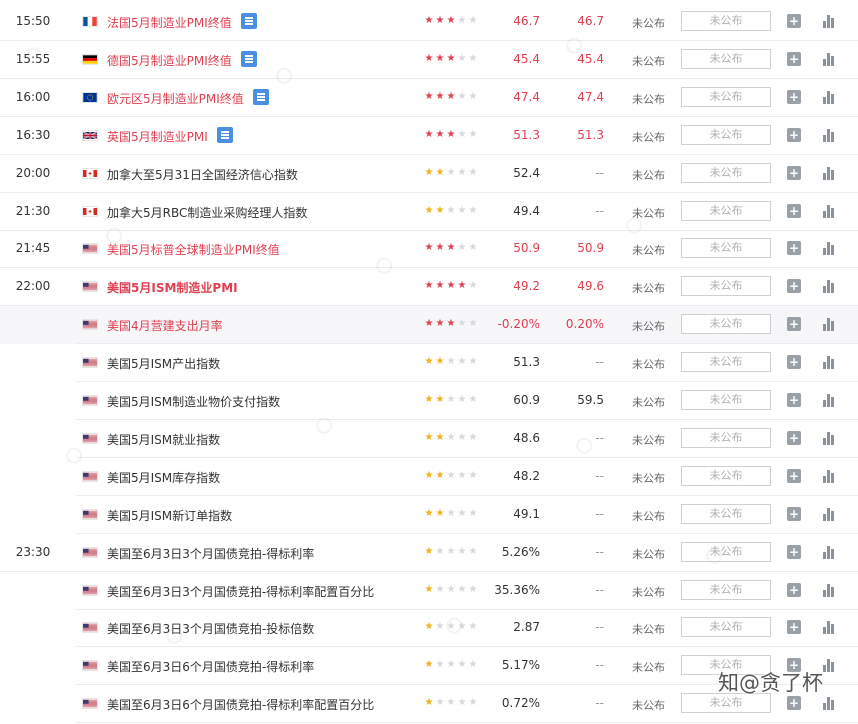 The image size is (858, 724). I want to click on event-name-link: 美国4月营建支出月率, so click(165, 325).